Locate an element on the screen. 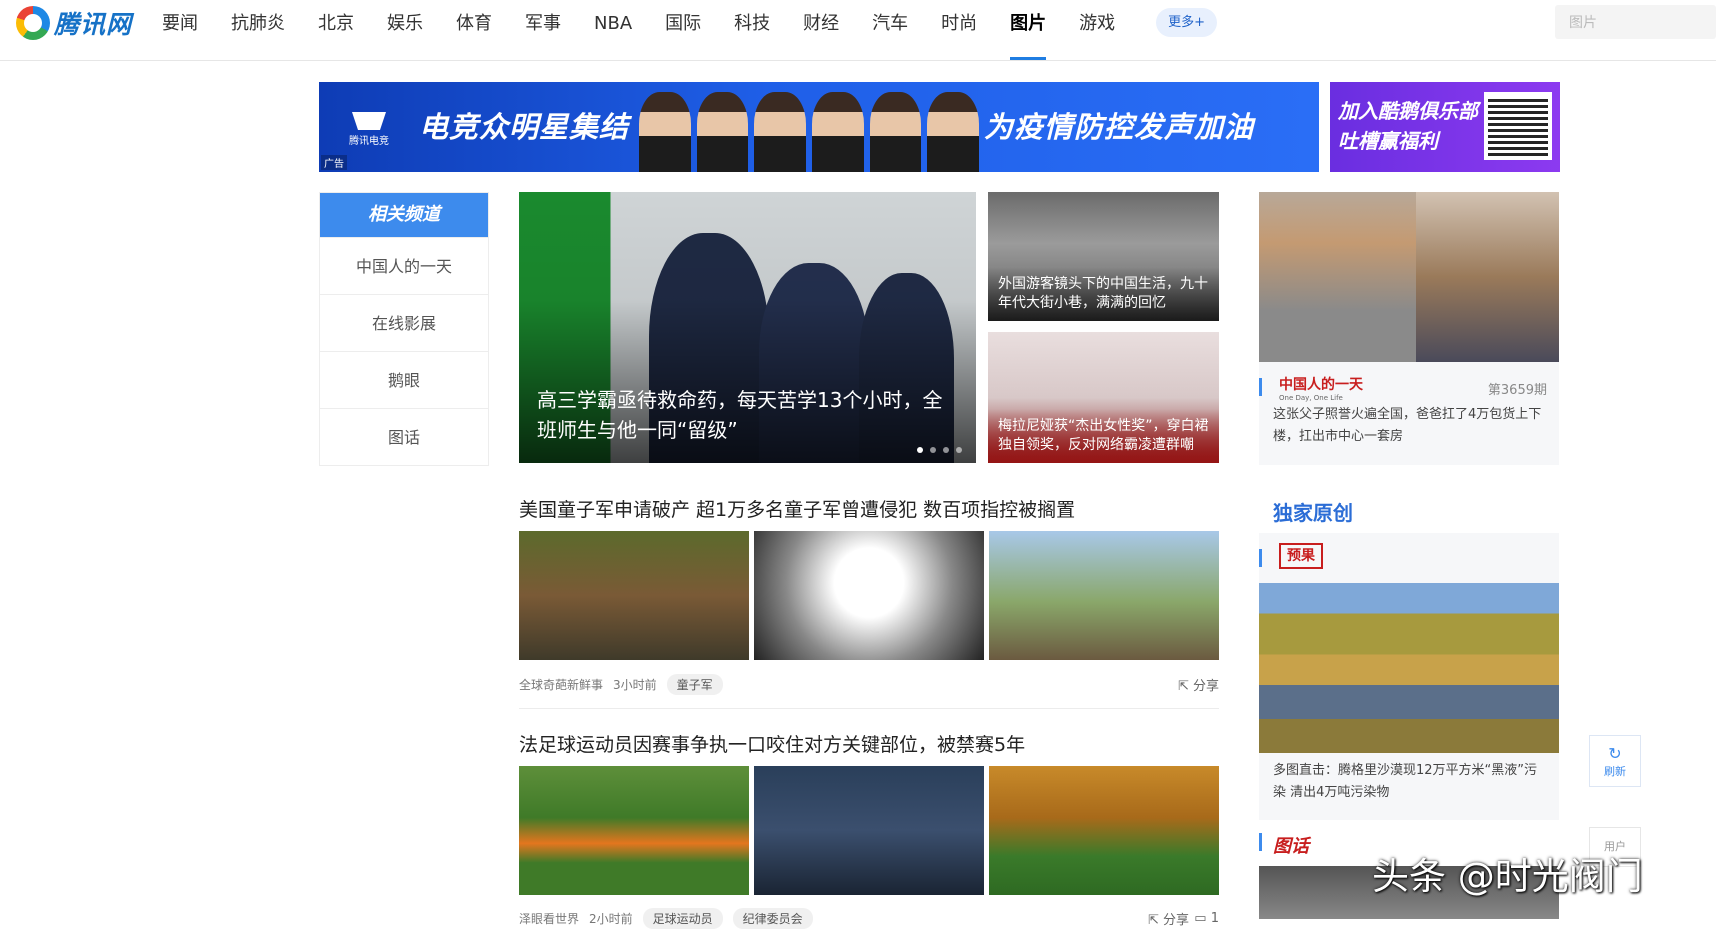 This screenshot has width=1716, height=929. sidebar-item-tuhua: 图话 is located at coordinates (404, 436).